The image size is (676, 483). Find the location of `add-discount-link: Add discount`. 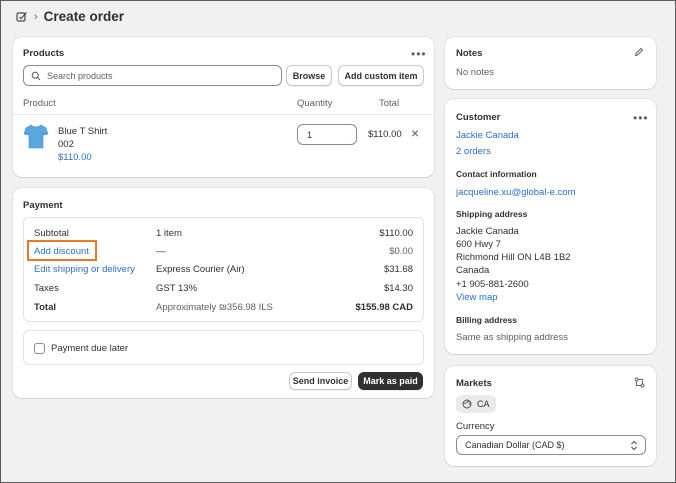

add-discount-link: Add discount is located at coordinates (61, 251).